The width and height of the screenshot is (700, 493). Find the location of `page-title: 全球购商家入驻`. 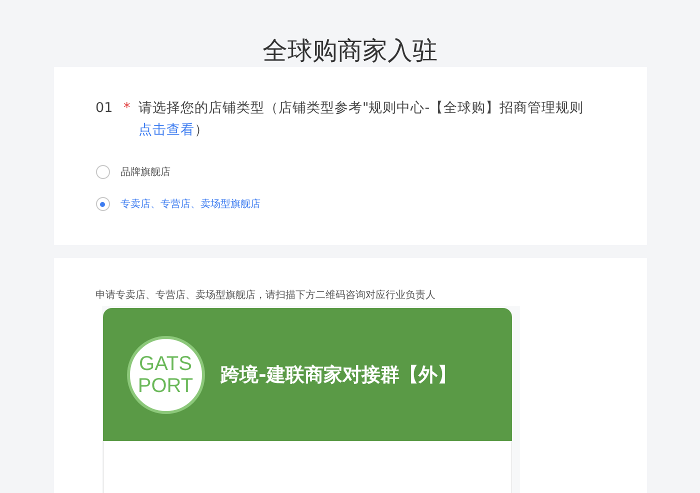

page-title: 全球购商家入驻 is located at coordinates (350, 51).